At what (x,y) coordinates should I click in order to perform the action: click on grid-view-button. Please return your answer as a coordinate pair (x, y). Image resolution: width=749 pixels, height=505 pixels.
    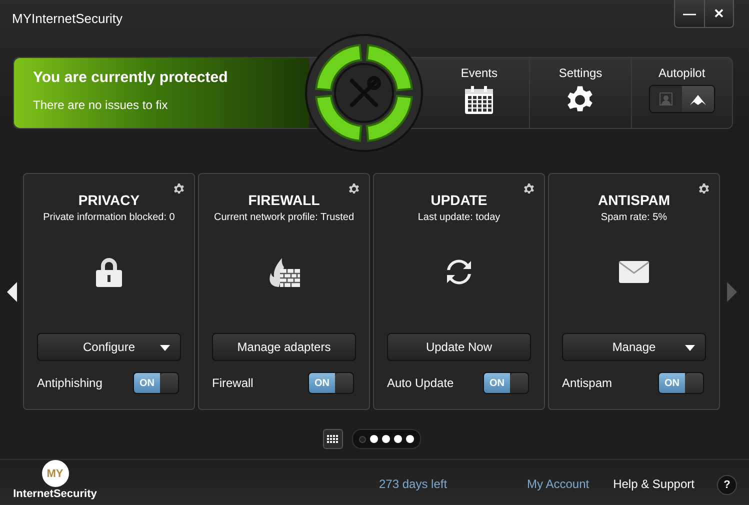
    Looking at the image, I should click on (332, 439).